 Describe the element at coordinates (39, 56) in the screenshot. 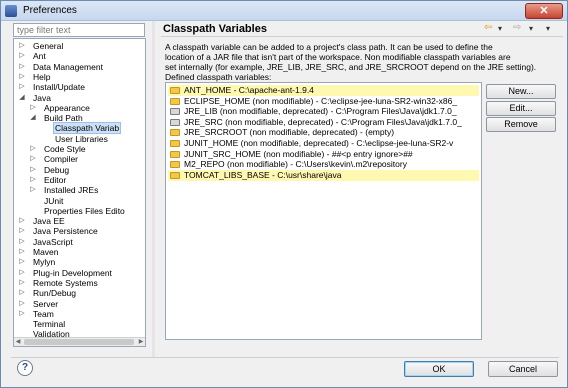

I see `tree-item-label: Ant` at that location.